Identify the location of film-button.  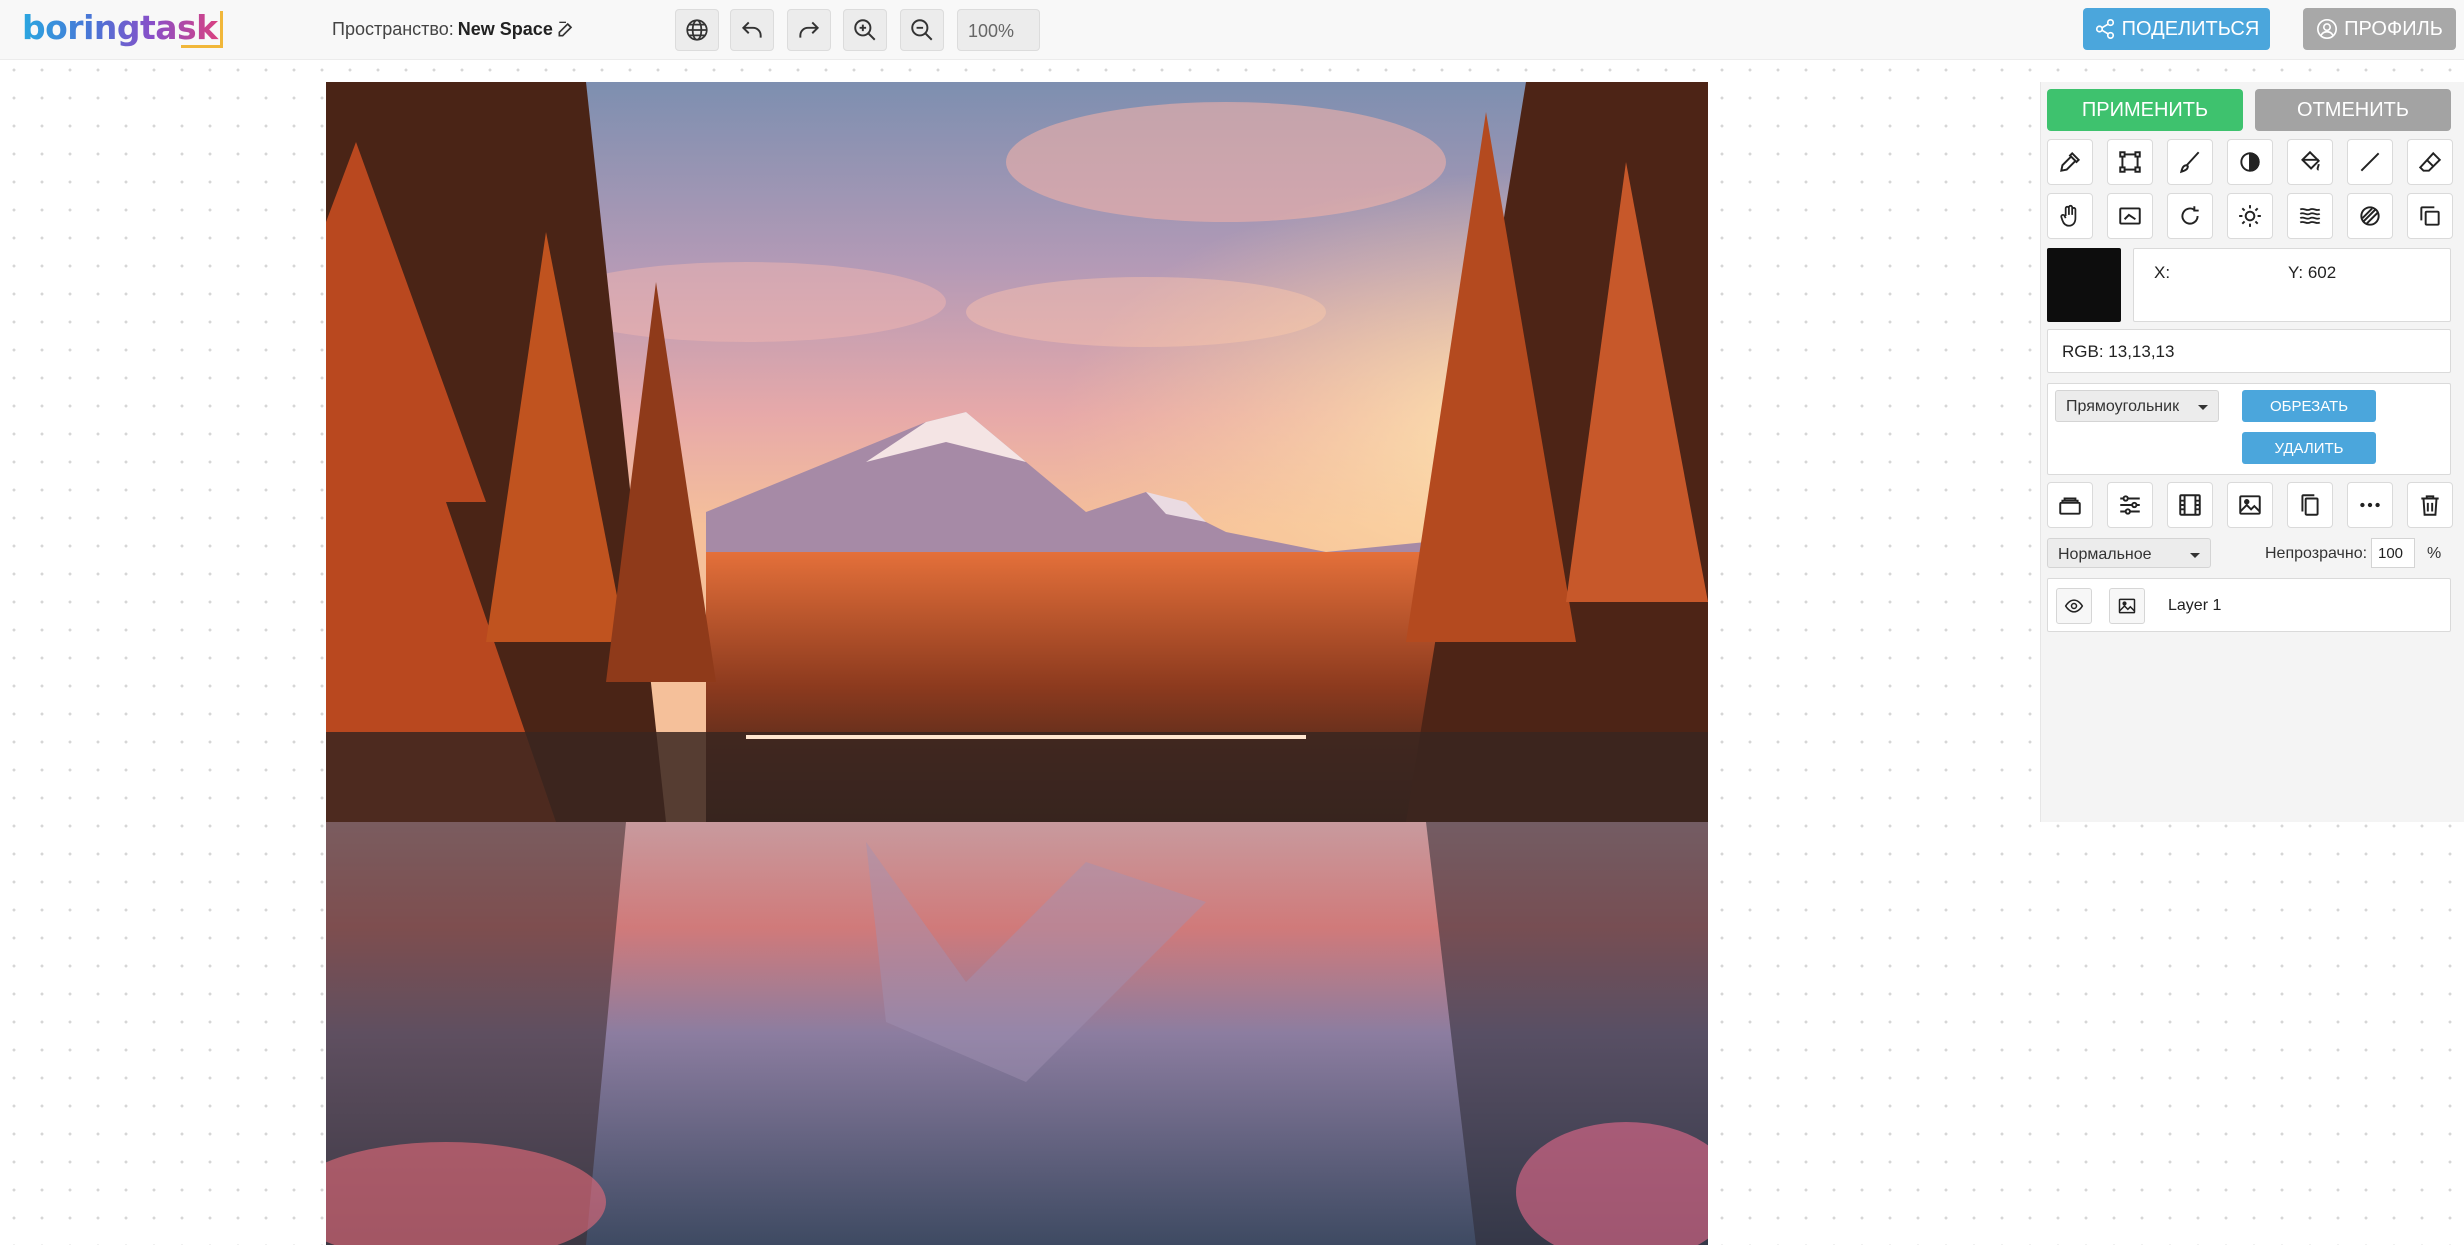
(2190, 505).